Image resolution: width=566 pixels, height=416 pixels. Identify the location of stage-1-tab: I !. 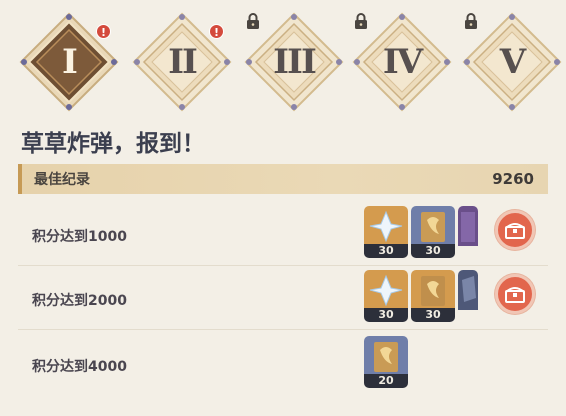
(69, 62).